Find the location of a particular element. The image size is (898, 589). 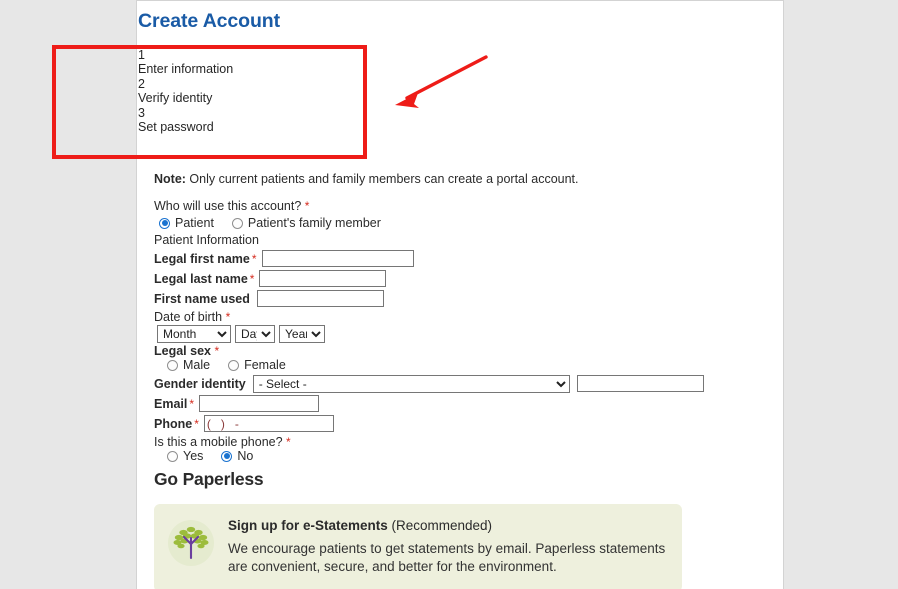

step-2-number: 2 is located at coordinates (141, 83).